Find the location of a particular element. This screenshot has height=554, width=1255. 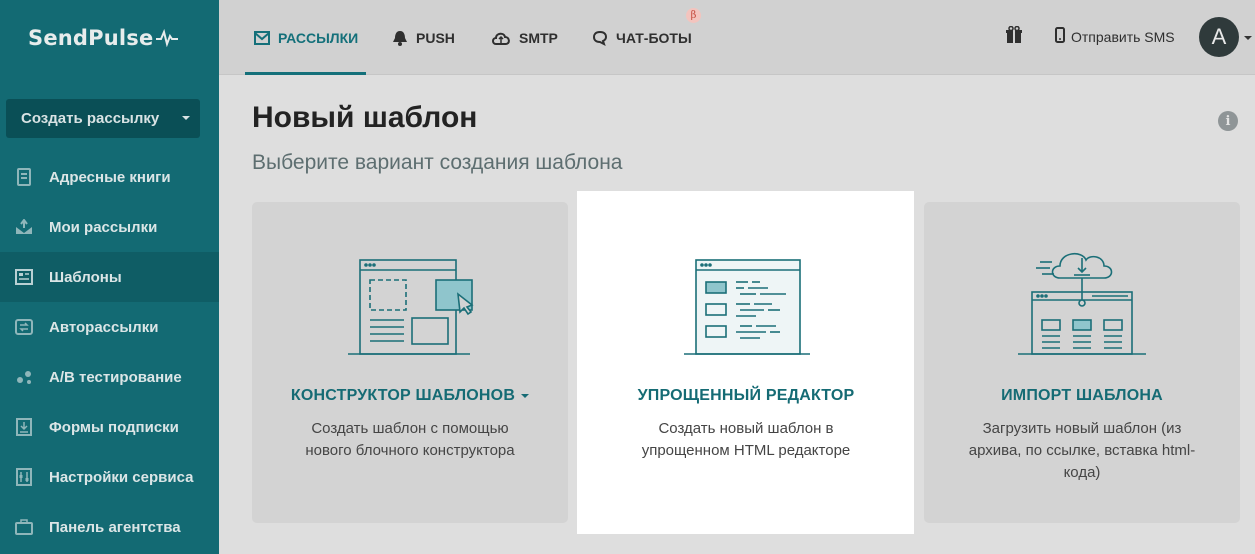

brand-logo: SendPulse is located at coordinates (109, 37).